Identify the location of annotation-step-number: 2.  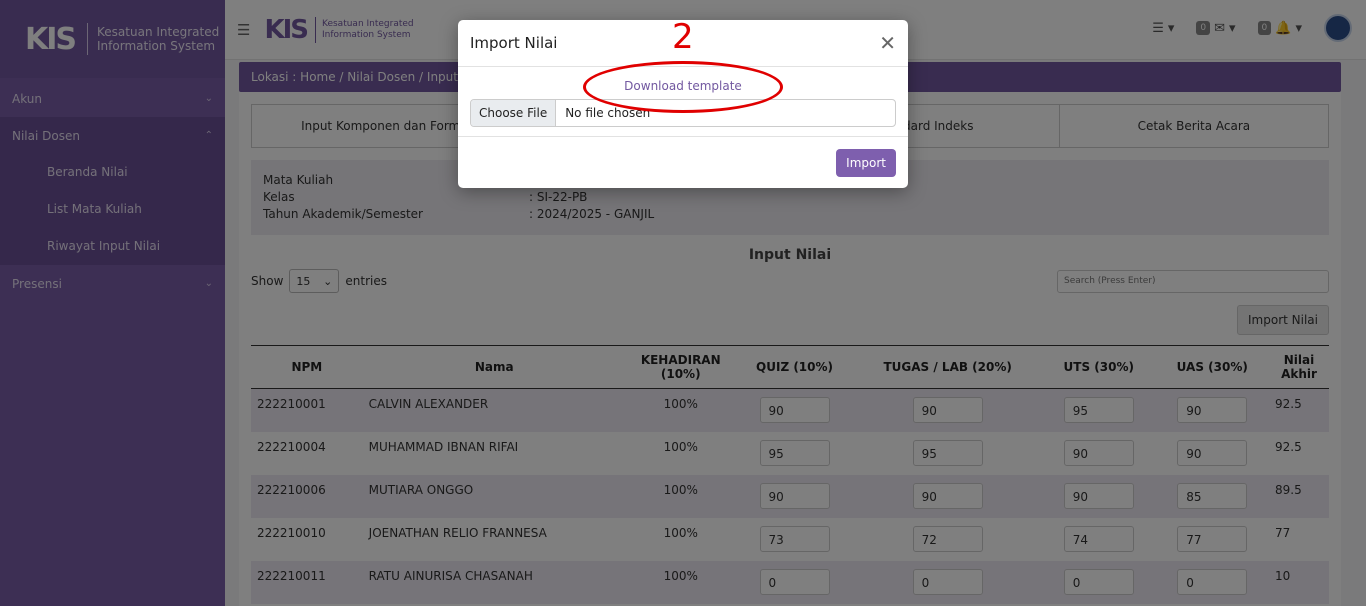
(683, 37).